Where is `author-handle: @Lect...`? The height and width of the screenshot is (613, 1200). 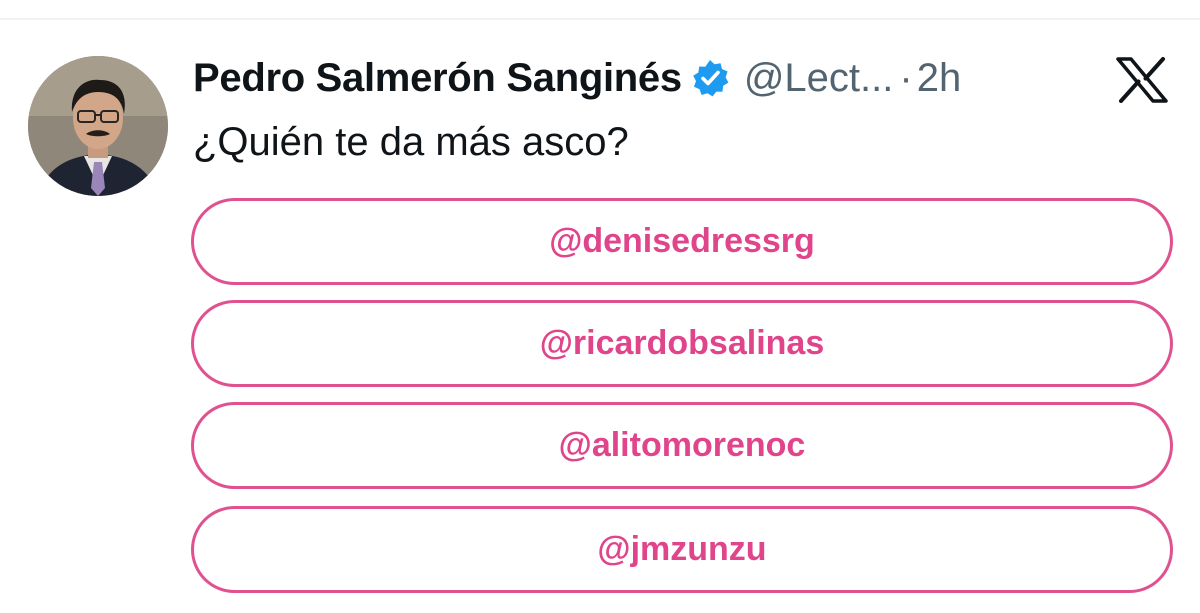 author-handle: @Lect... is located at coordinates (819, 78).